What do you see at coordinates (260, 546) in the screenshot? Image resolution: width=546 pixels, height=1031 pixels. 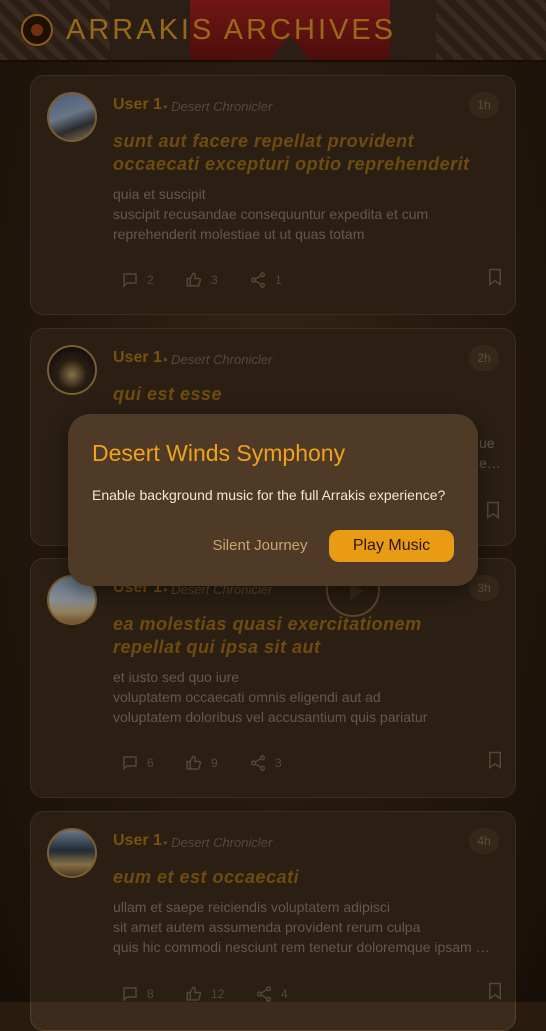 I see `silent-journey-button: Silent Journey` at bounding box center [260, 546].